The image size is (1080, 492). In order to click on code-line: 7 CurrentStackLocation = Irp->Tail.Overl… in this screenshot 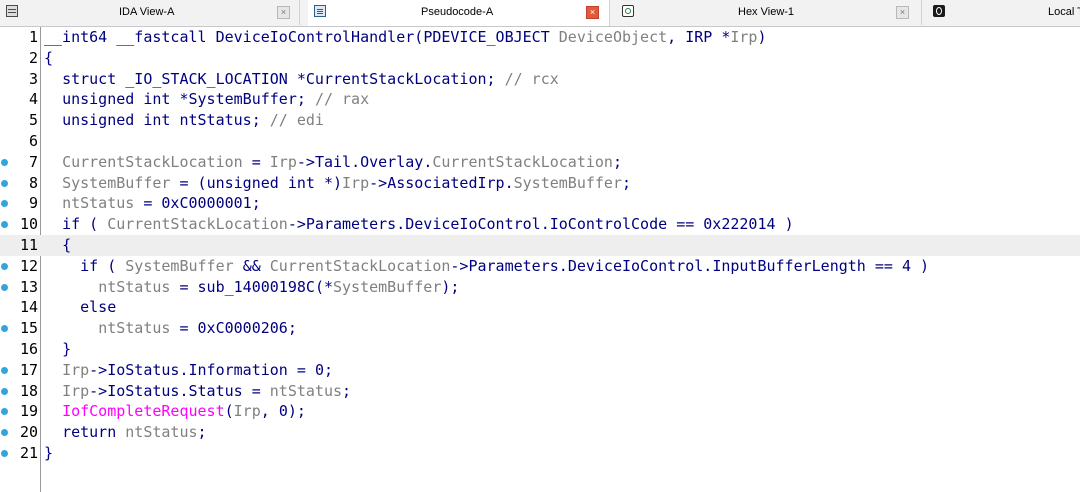, I will do `click(540, 162)`.